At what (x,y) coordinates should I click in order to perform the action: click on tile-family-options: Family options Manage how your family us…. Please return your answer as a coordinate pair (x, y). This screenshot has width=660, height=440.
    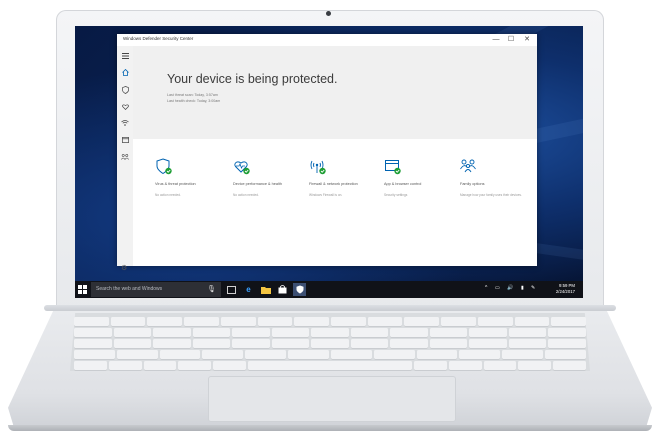
    Looking at the image, I should click on (492, 188).